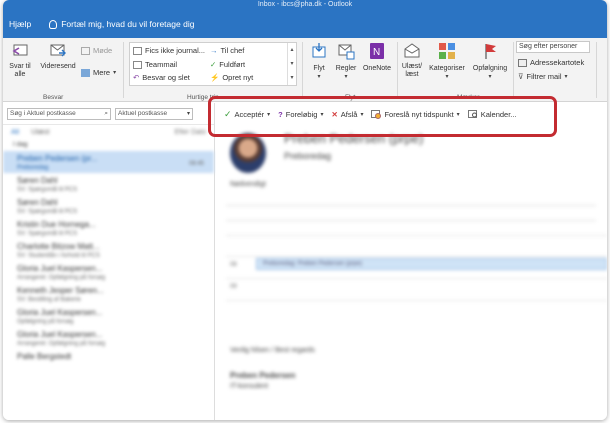 The width and height of the screenshot is (610, 423). What do you see at coordinates (190, 132) in the screenshot?
I see `sort-dropdown: Efter Dato` at bounding box center [190, 132].